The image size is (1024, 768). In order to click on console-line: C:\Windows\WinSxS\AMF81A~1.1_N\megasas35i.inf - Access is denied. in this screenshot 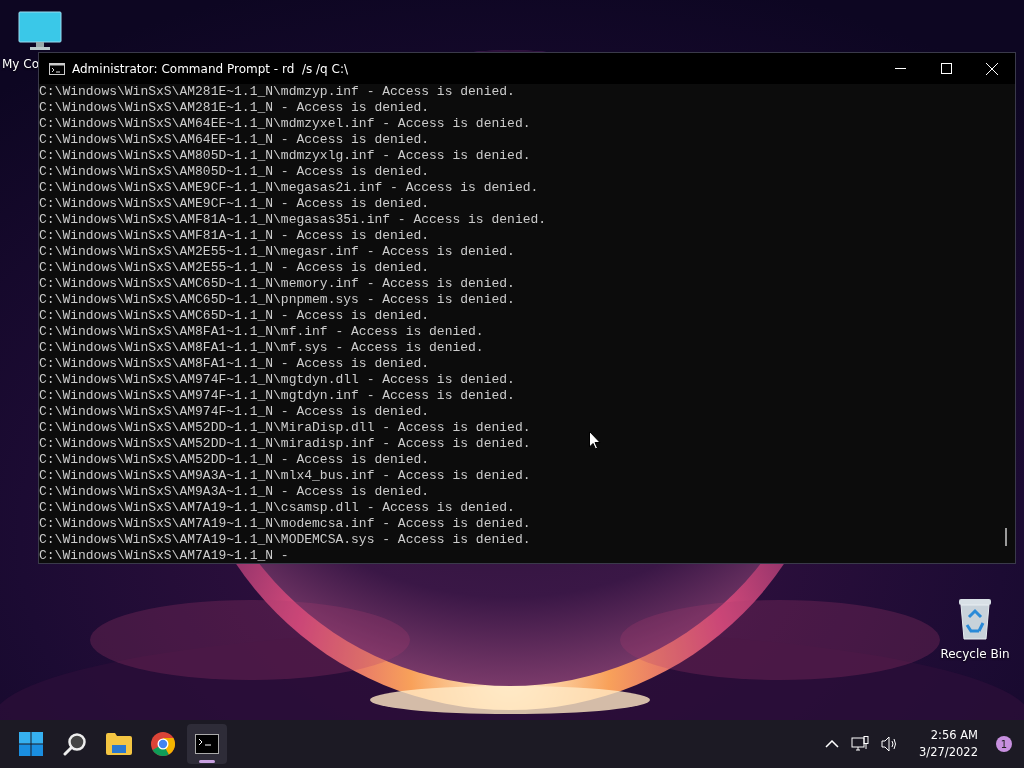, I will do `click(293, 220)`.